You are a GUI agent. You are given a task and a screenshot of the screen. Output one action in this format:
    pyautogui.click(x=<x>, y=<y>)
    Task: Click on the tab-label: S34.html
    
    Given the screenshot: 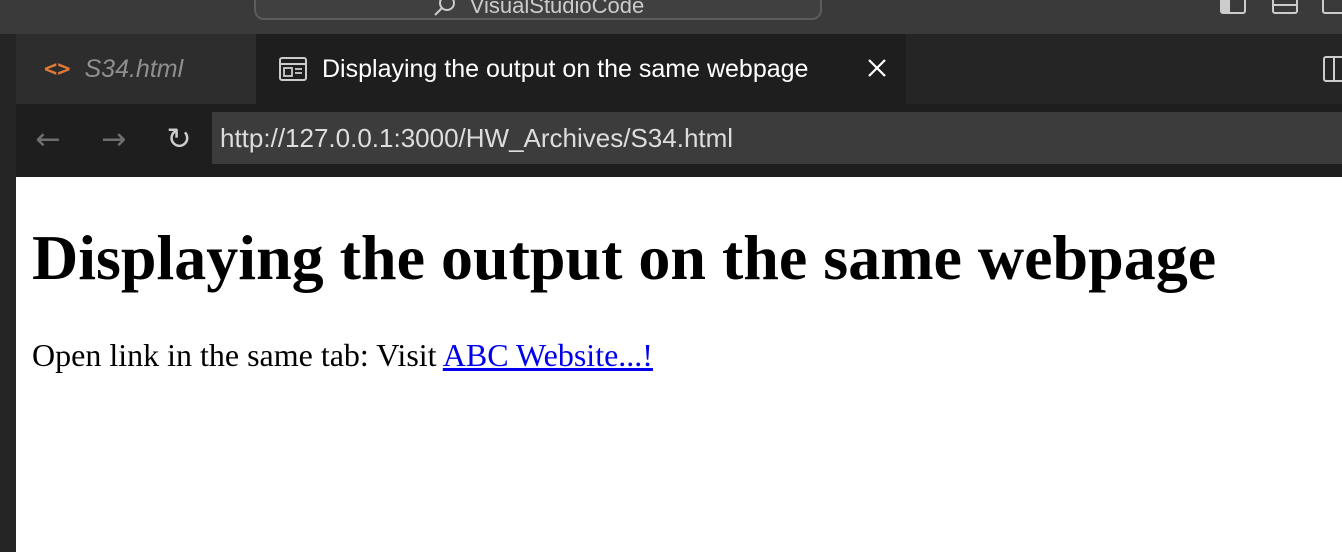 What is the action you would take?
    pyautogui.click(x=134, y=68)
    